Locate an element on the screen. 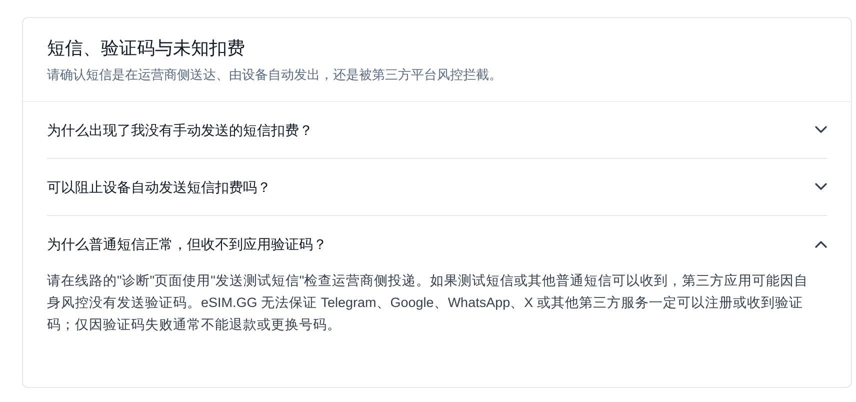 Image resolution: width=856 pixels, height=402 pixels. faq-question: 可以阻止设备自动发送短信扣费吗？ is located at coordinates (437, 187).